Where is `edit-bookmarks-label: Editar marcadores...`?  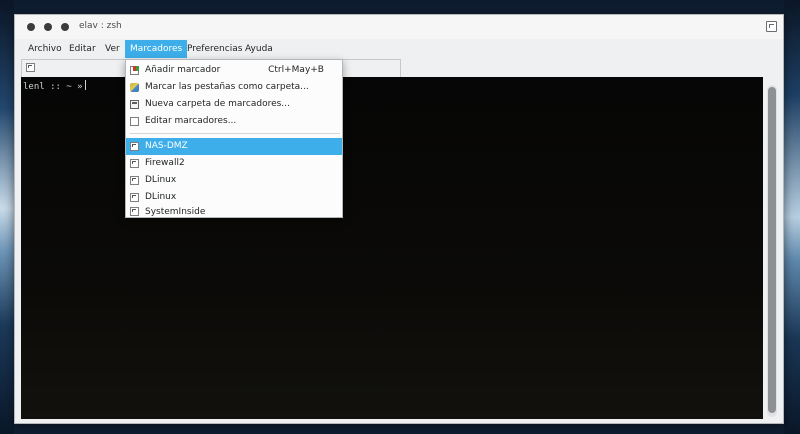 edit-bookmarks-label: Editar marcadores... is located at coordinates (191, 121).